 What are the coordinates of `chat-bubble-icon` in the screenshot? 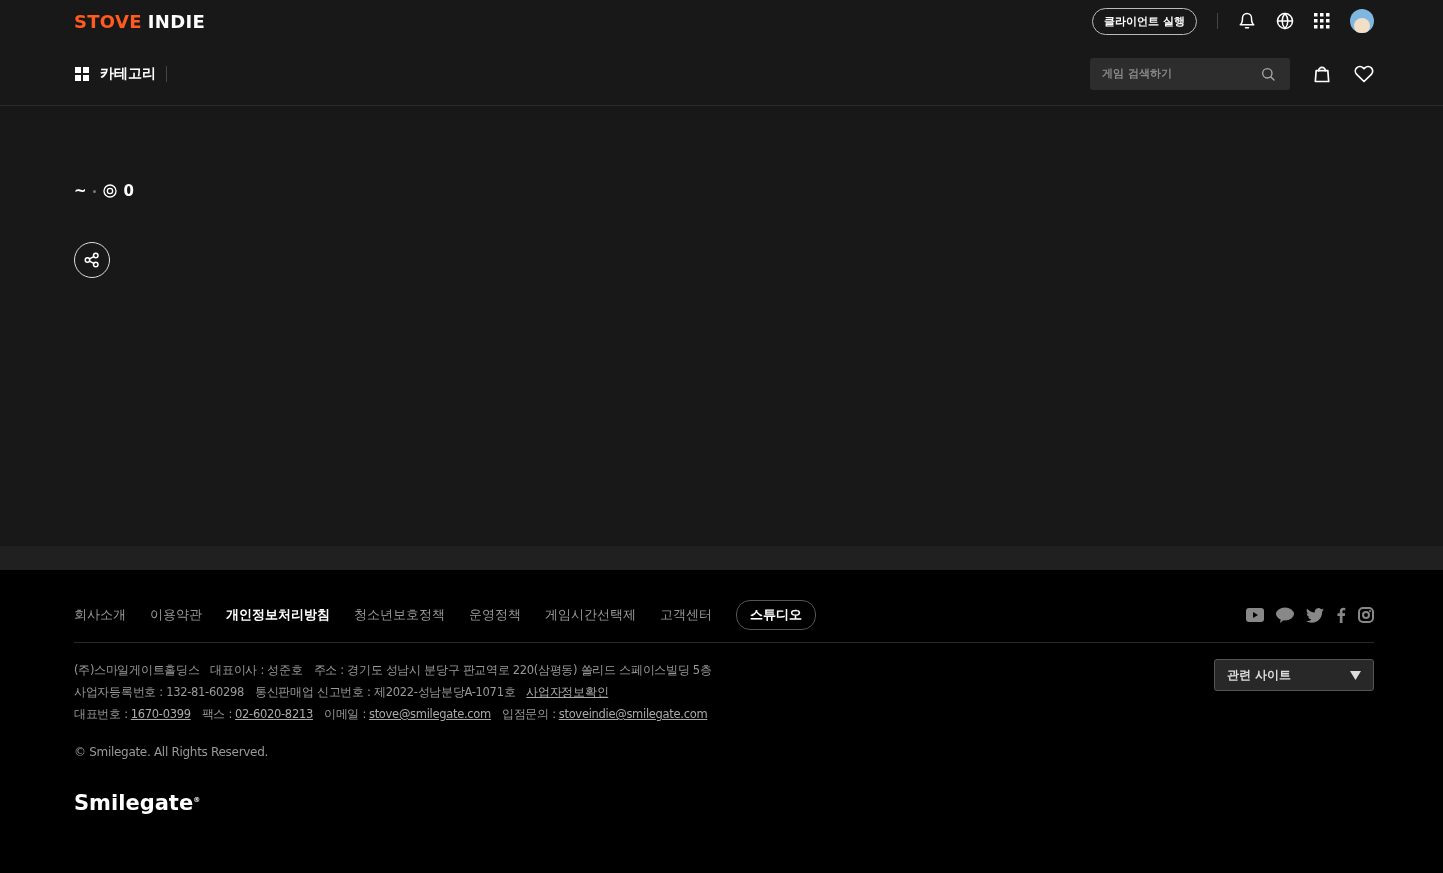 It's located at (1285, 615).